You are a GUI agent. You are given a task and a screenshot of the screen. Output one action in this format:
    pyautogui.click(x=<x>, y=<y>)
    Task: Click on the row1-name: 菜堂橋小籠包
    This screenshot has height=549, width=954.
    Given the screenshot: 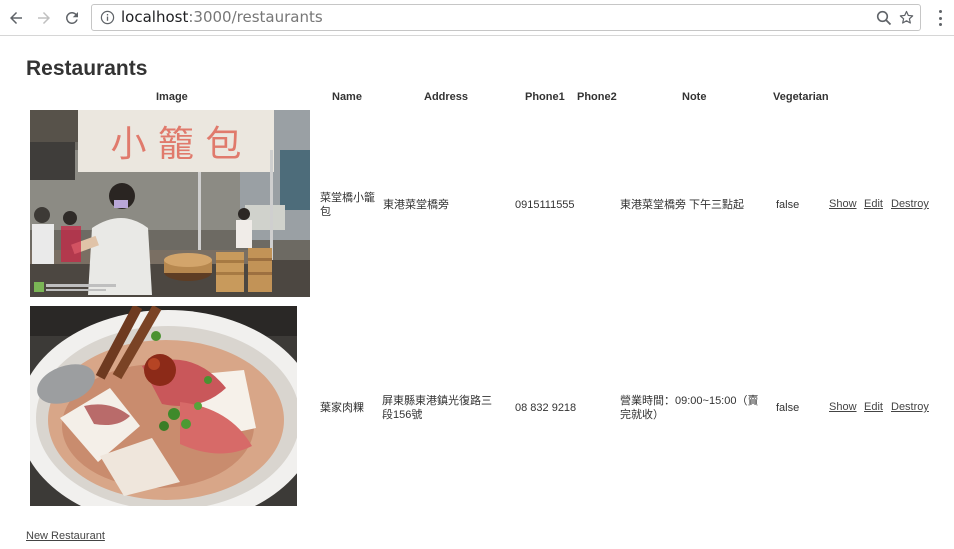 What is the action you would take?
    pyautogui.click(x=347, y=205)
    